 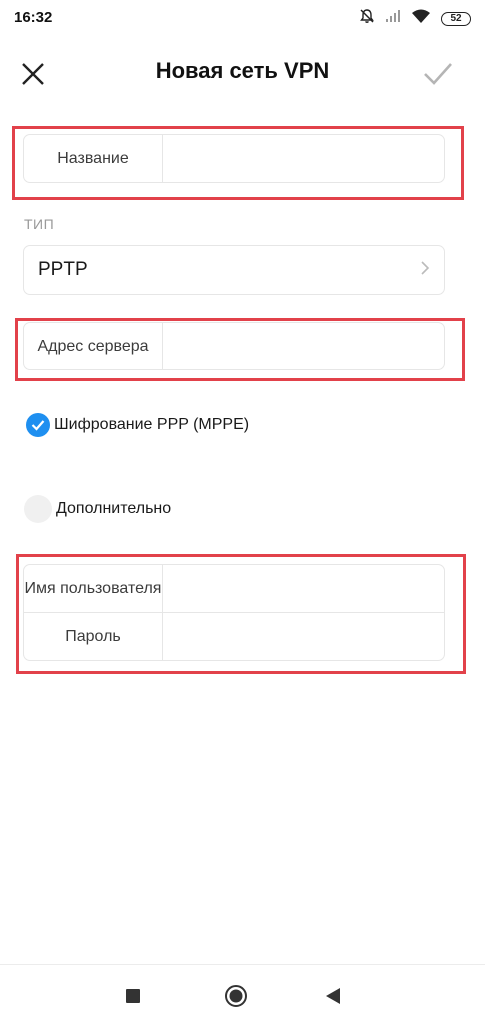 I want to click on check-icon, so click(x=438, y=74).